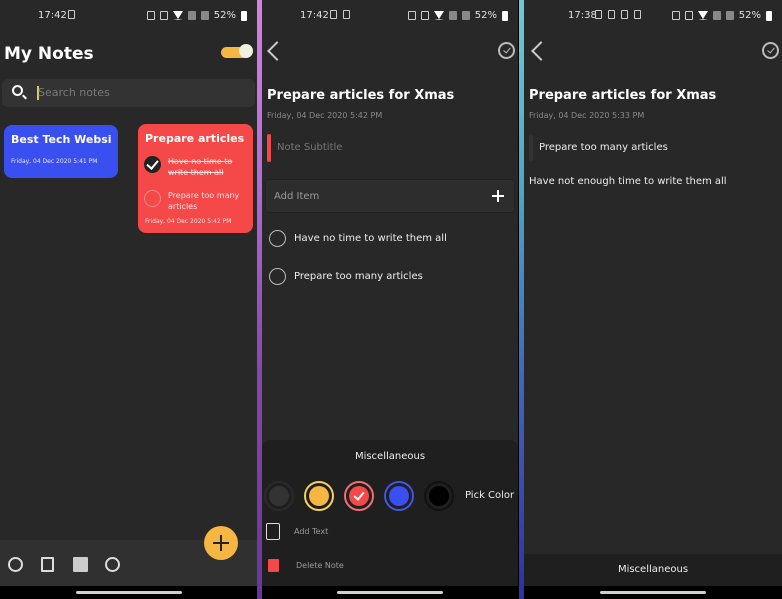 This screenshot has width=782, height=599. What do you see at coordinates (390, 196) in the screenshot?
I see `add-item-input: Add Item` at bounding box center [390, 196].